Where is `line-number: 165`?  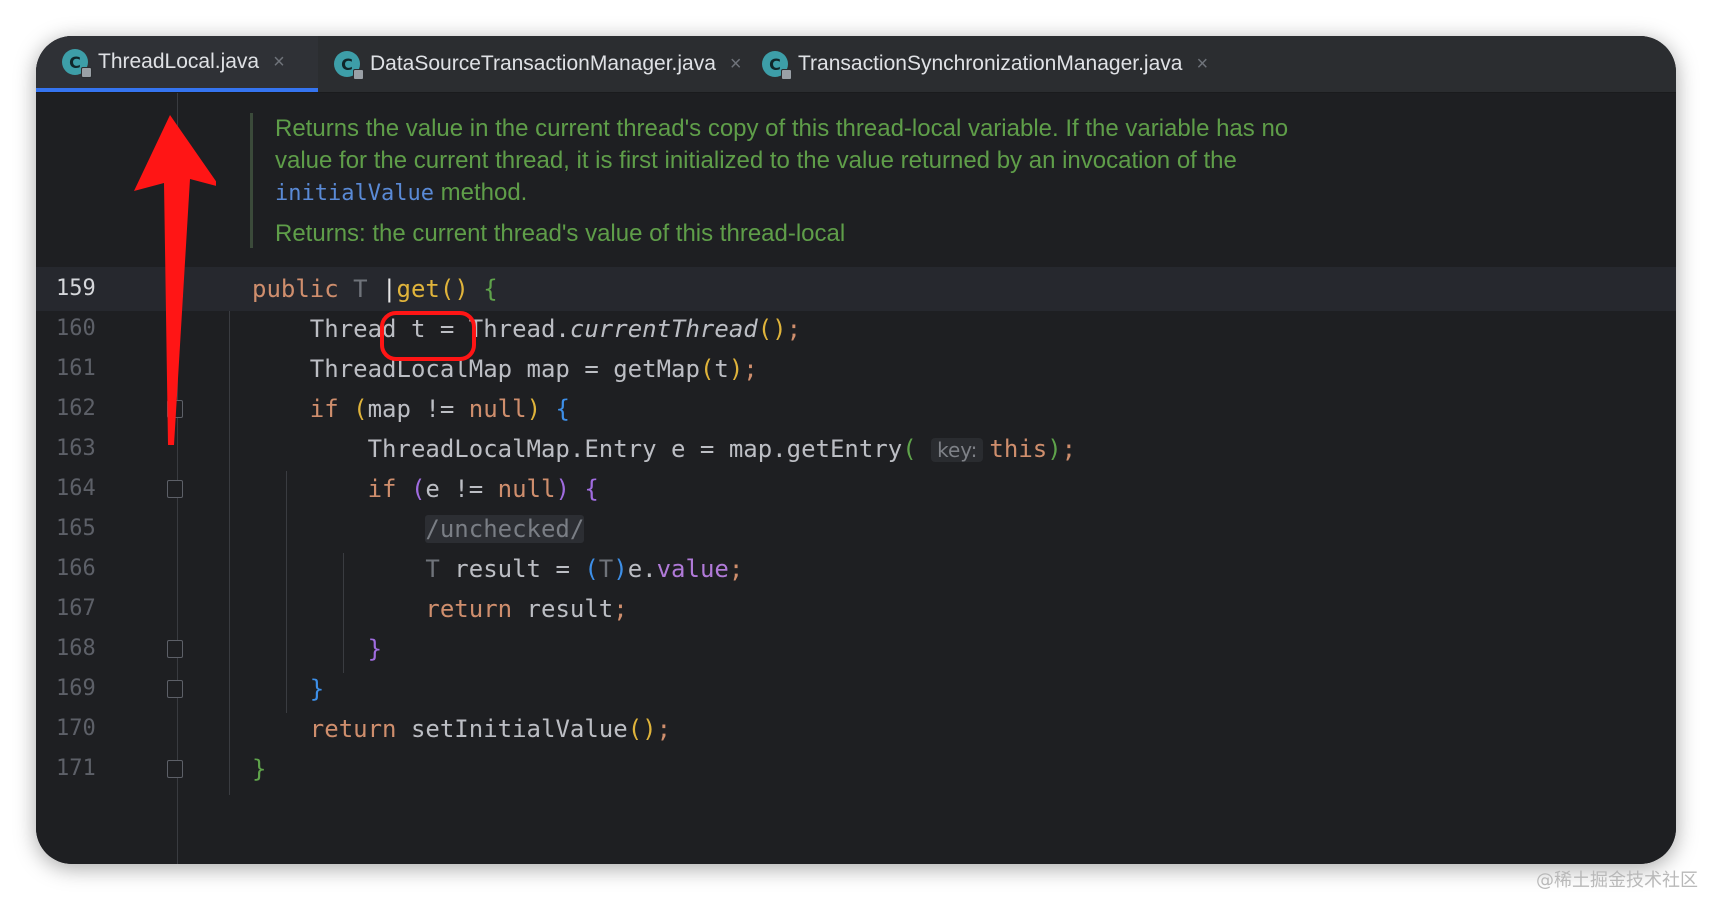 line-number: 165 is located at coordinates (76, 528).